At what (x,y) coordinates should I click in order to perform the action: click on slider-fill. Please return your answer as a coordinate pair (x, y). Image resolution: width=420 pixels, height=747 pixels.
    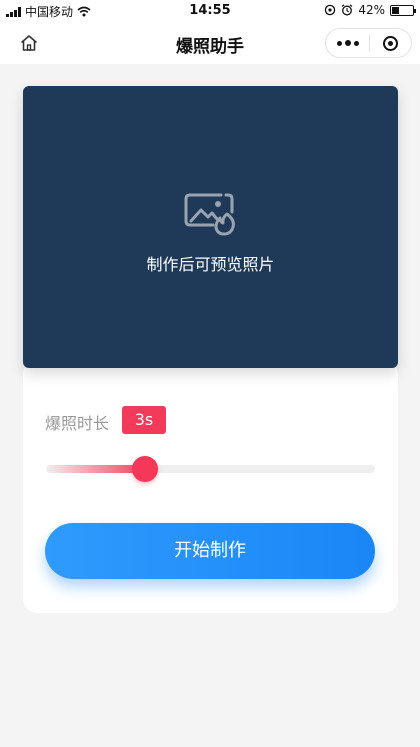
    Looking at the image, I should click on (95, 469).